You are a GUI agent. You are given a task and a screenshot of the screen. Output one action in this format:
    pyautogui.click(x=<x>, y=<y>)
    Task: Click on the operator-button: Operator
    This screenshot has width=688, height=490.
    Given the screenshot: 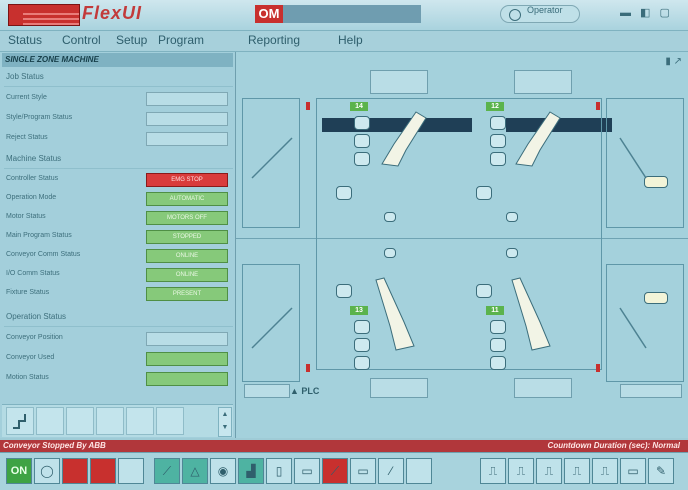 What is the action you would take?
    pyautogui.click(x=540, y=14)
    